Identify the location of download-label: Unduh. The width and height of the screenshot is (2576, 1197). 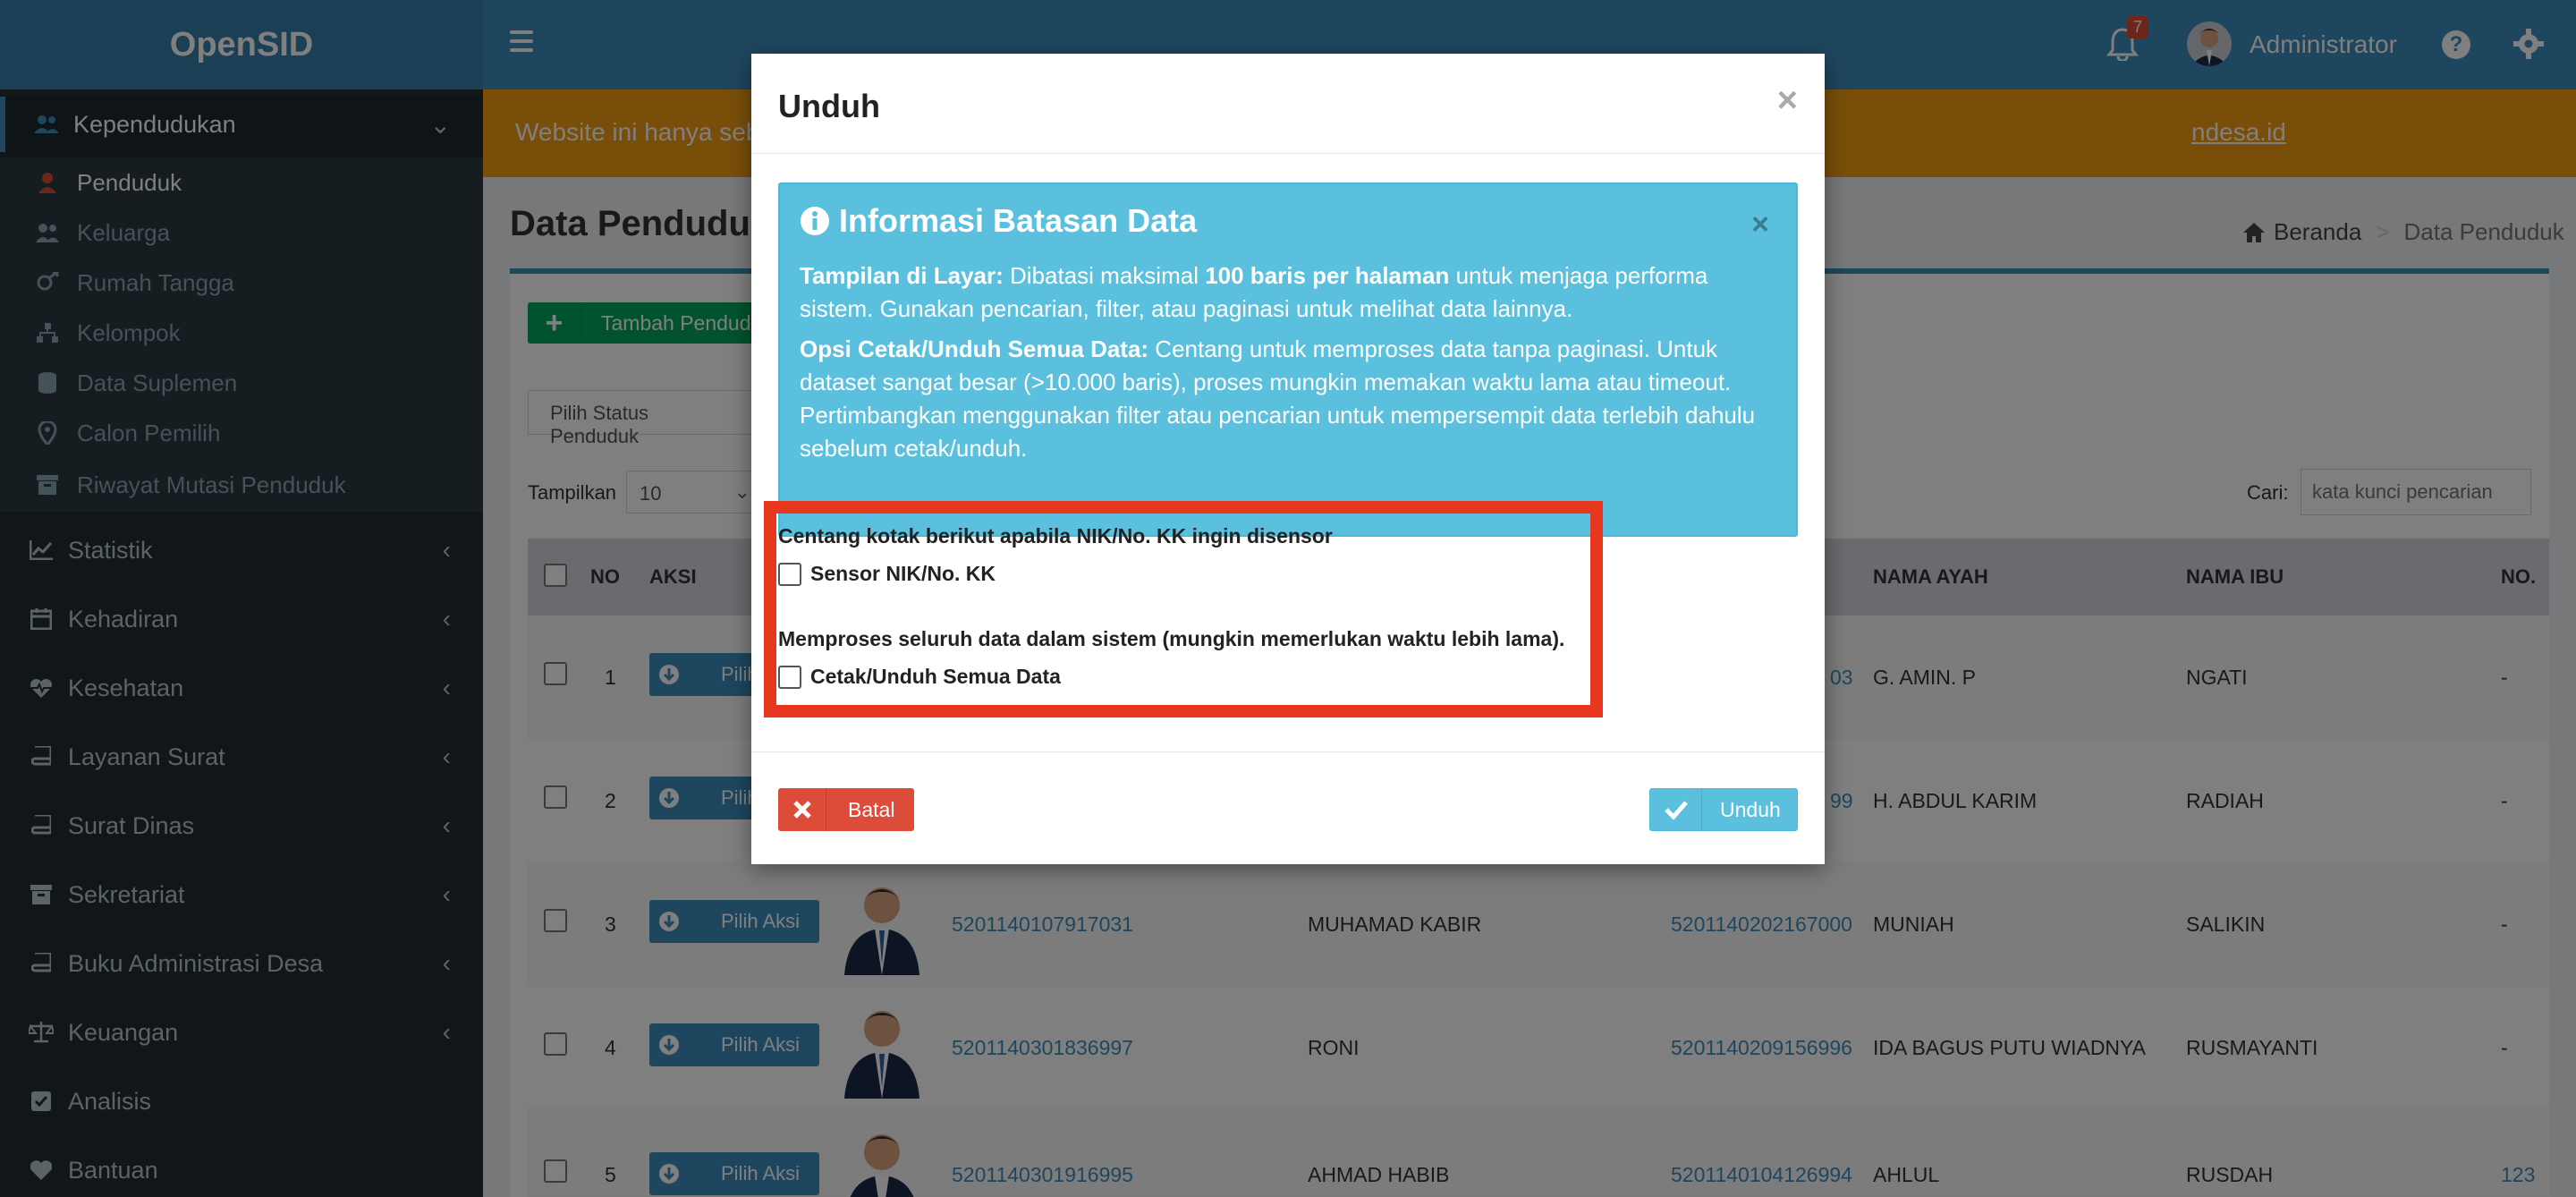
(1750, 809).